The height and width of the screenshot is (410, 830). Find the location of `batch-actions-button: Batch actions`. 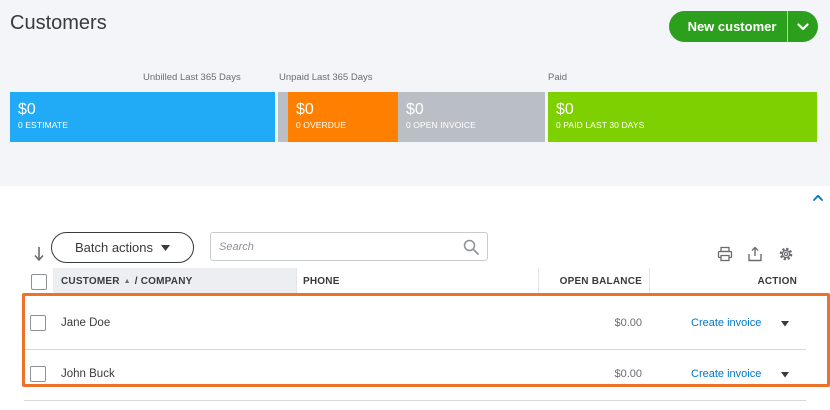

batch-actions-button: Batch actions is located at coordinates (122, 247).